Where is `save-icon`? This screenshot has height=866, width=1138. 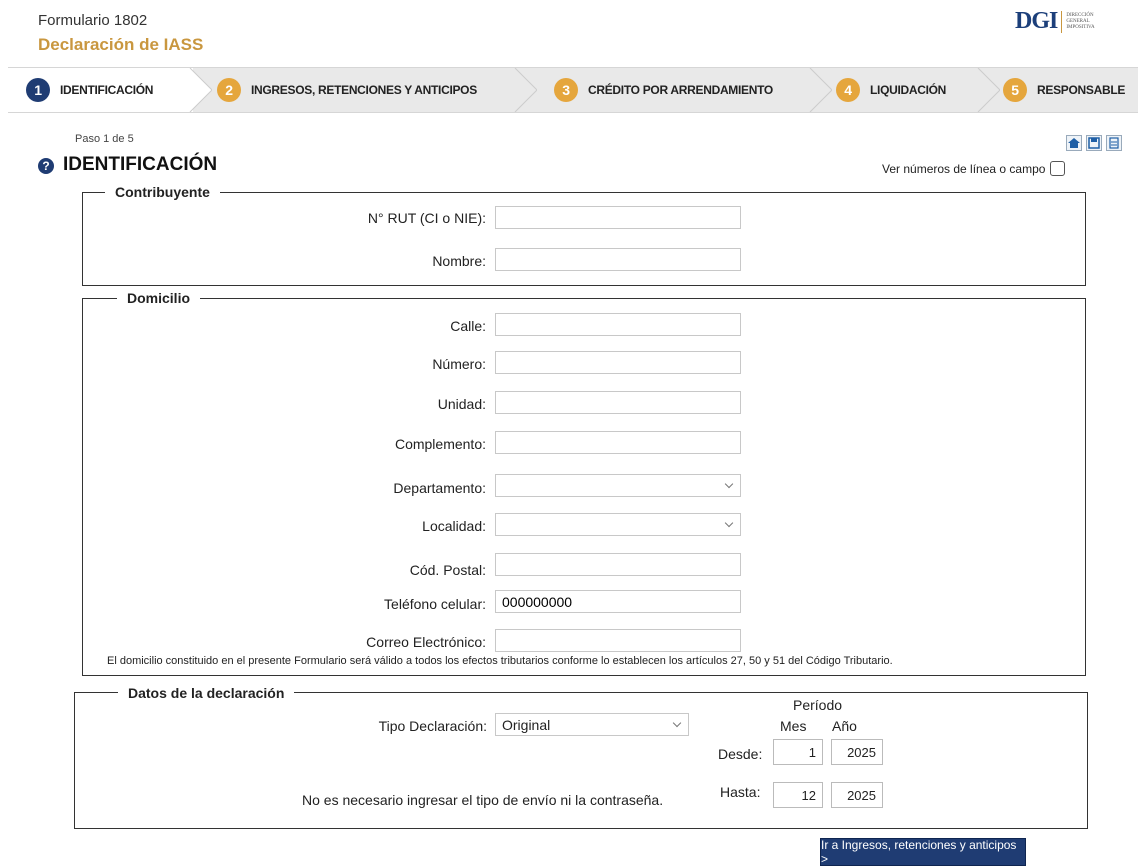 save-icon is located at coordinates (1094, 143).